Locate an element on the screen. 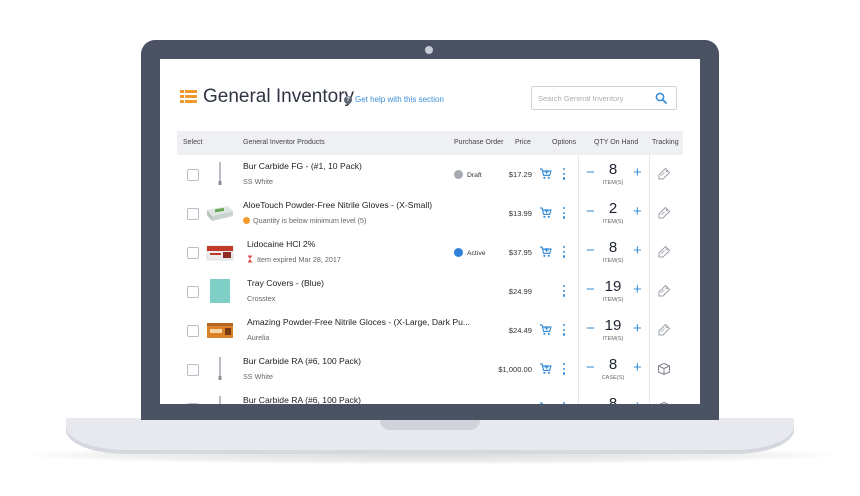 The height and width of the screenshot is (496, 860). help-link: Get help with this section is located at coordinates (399, 99).